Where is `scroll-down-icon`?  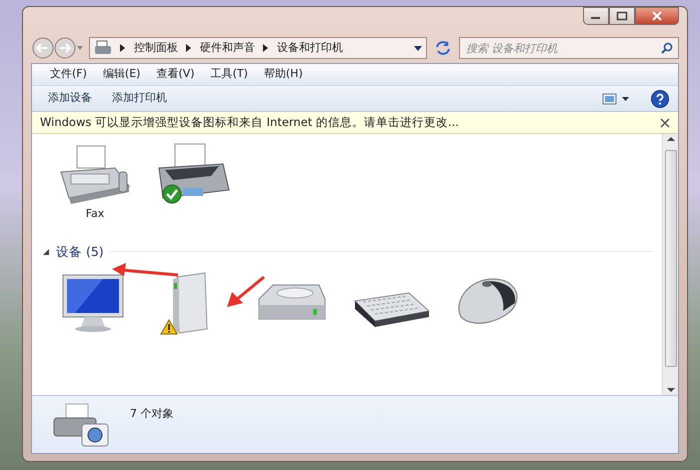 scroll-down-icon is located at coordinates (670, 390).